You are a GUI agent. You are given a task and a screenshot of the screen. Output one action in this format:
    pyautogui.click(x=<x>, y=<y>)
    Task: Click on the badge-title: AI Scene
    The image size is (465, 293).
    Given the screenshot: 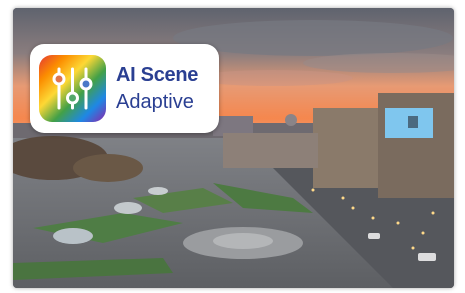 What is the action you would take?
    pyautogui.click(x=157, y=75)
    